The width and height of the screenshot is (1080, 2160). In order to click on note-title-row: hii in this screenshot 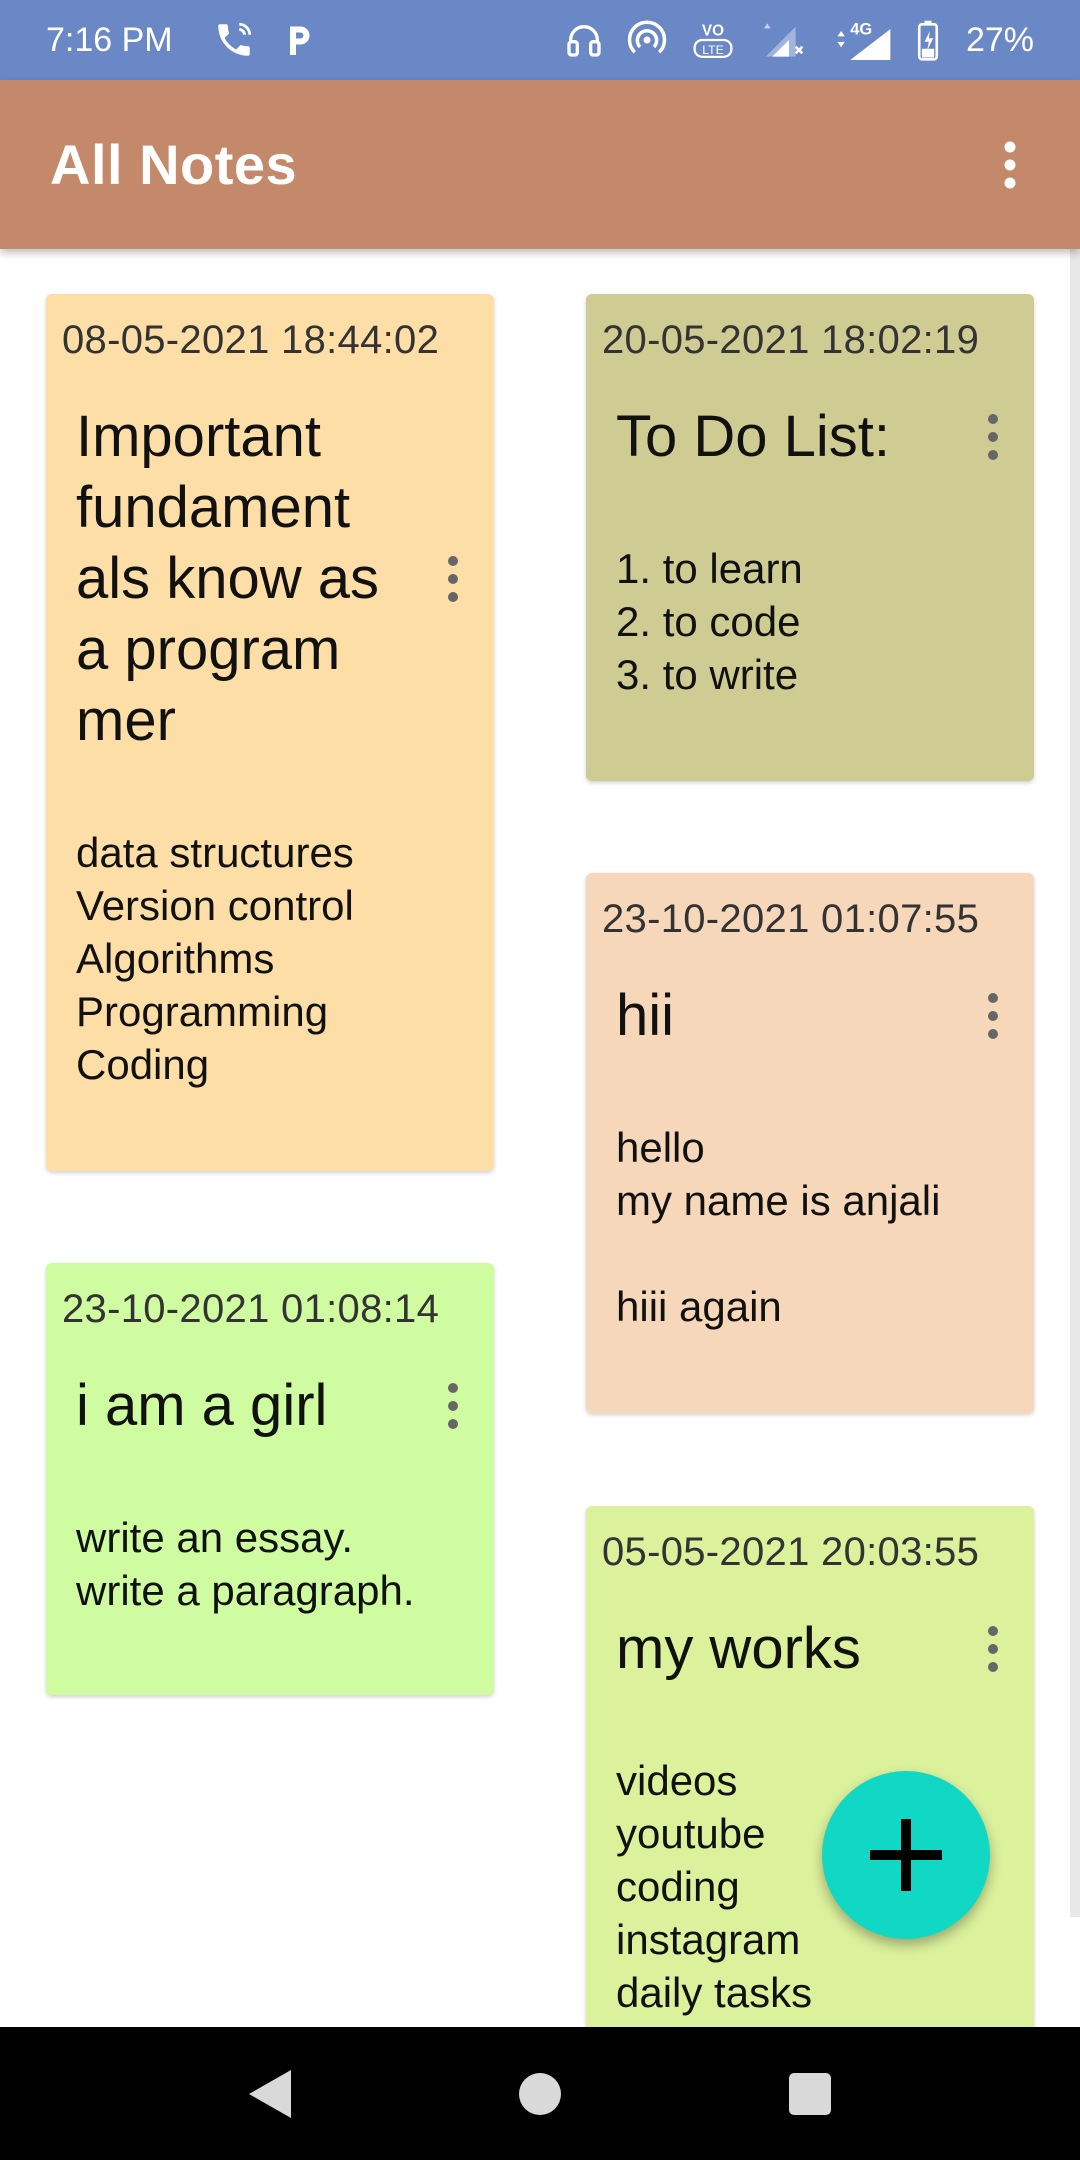, I will do `click(810, 1015)`.